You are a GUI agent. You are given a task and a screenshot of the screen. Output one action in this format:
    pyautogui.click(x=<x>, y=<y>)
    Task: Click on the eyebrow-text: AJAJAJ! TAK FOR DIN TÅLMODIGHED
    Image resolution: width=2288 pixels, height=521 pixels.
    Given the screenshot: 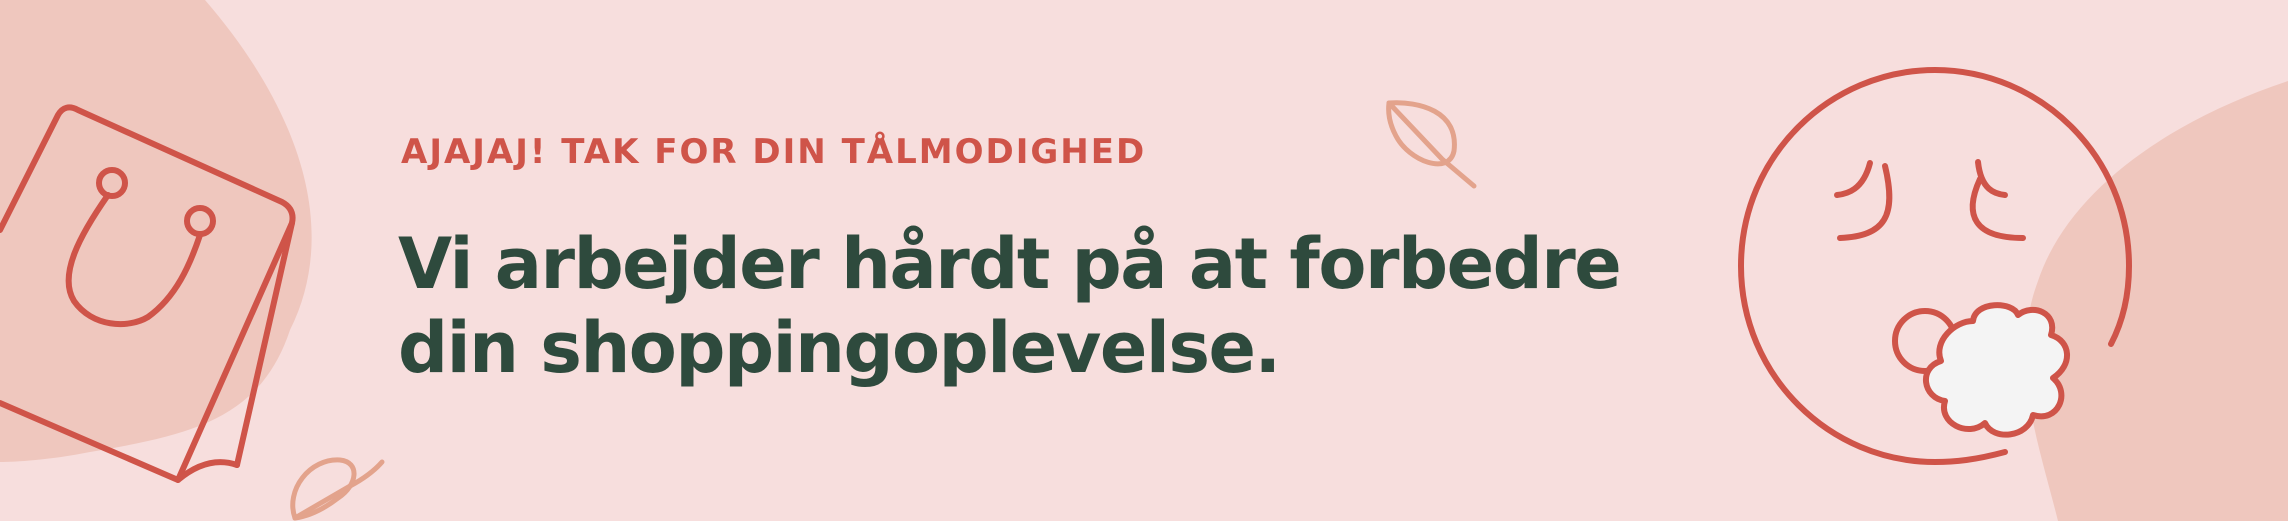 What is the action you would take?
    pyautogui.click(x=774, y=152)
    